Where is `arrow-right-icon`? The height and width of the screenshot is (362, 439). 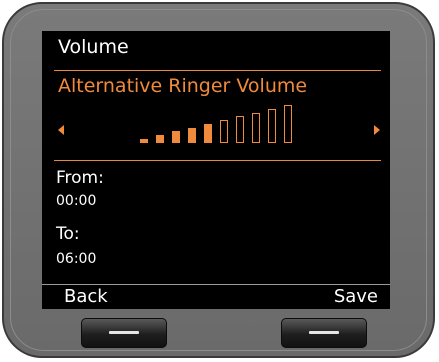
arrow-right-icon is located at coordinates (377, 130).